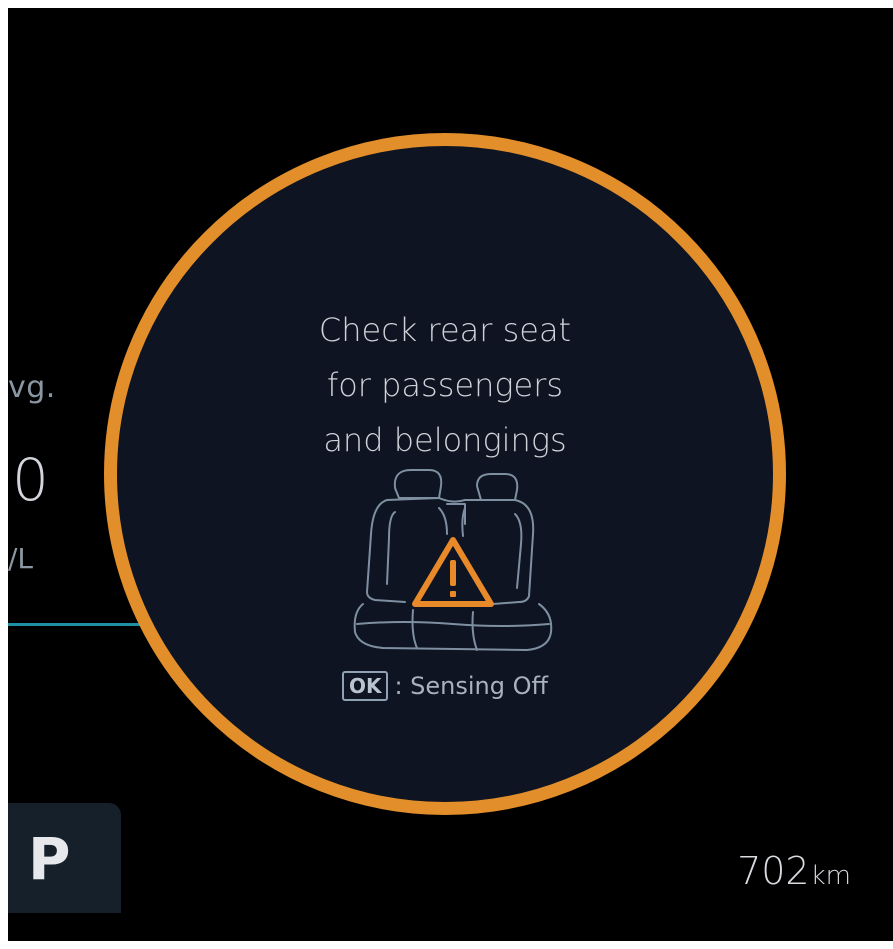 The image size is (893, 949). Describe the element at coordinates (453, 560) in the screenshot. I see `rear-seat-warning-icon` at that location.